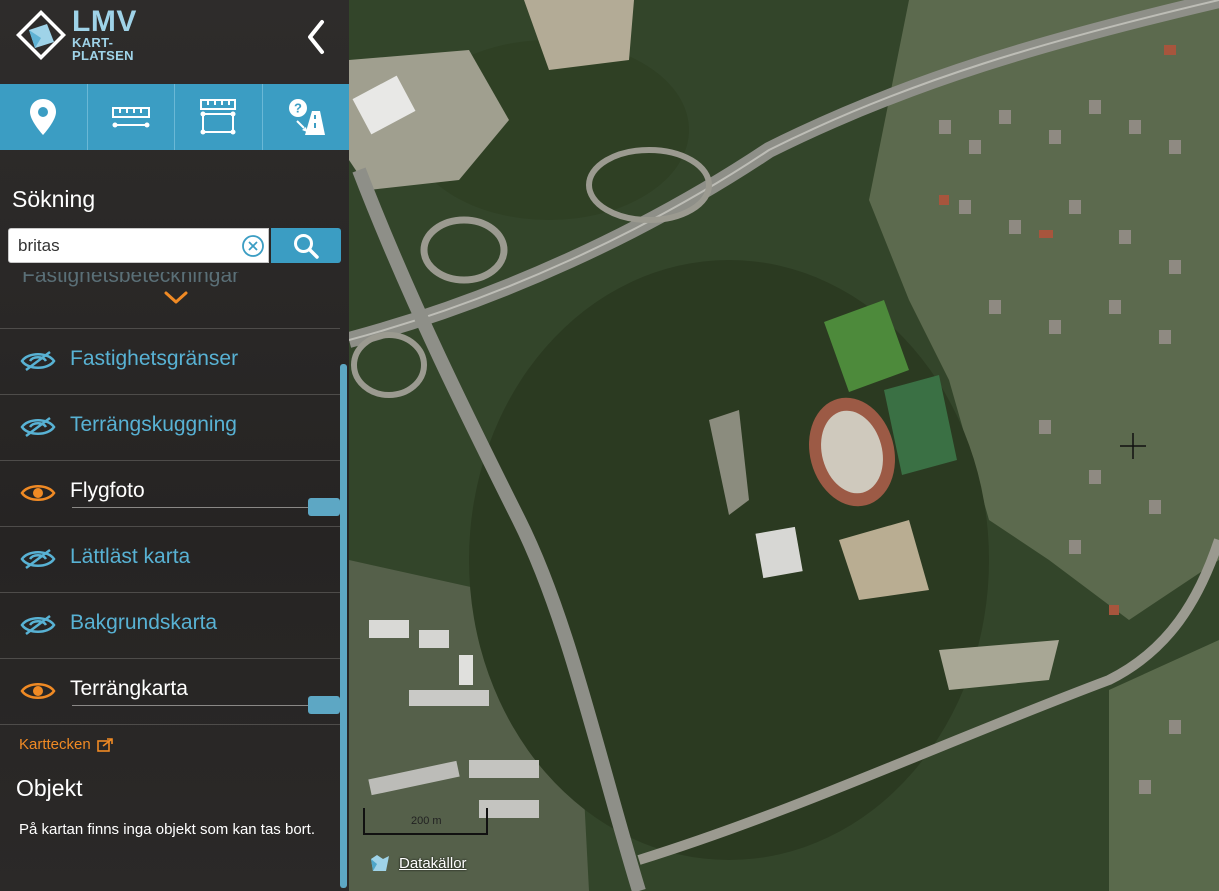 The height and width of the screenshot is (891, 1219). Describe the element at coordinates (103, 55) in the screenshot. I see `logo-subtitle-2: PLATSEN` at that location.